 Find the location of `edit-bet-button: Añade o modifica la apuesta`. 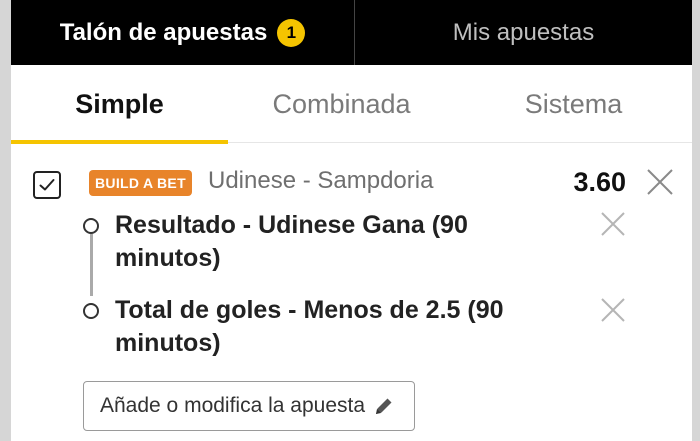

edit-bet-button: Añade o modifica la apuesta is located at coordinates (249, 406).